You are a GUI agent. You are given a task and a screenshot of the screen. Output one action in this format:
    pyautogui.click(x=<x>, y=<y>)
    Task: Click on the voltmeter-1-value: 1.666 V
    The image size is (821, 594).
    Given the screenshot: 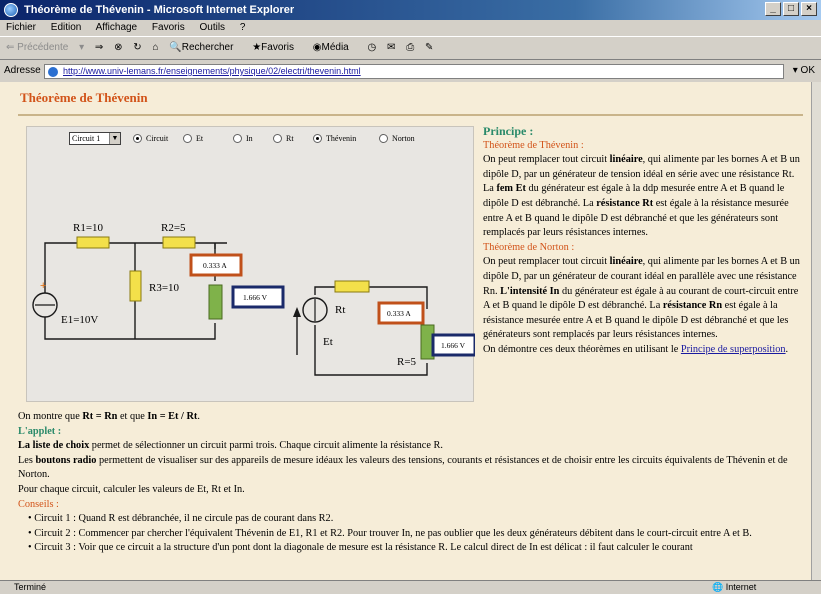 What is the action you would take?
    pyautogui.click(x=255, y=297)
    